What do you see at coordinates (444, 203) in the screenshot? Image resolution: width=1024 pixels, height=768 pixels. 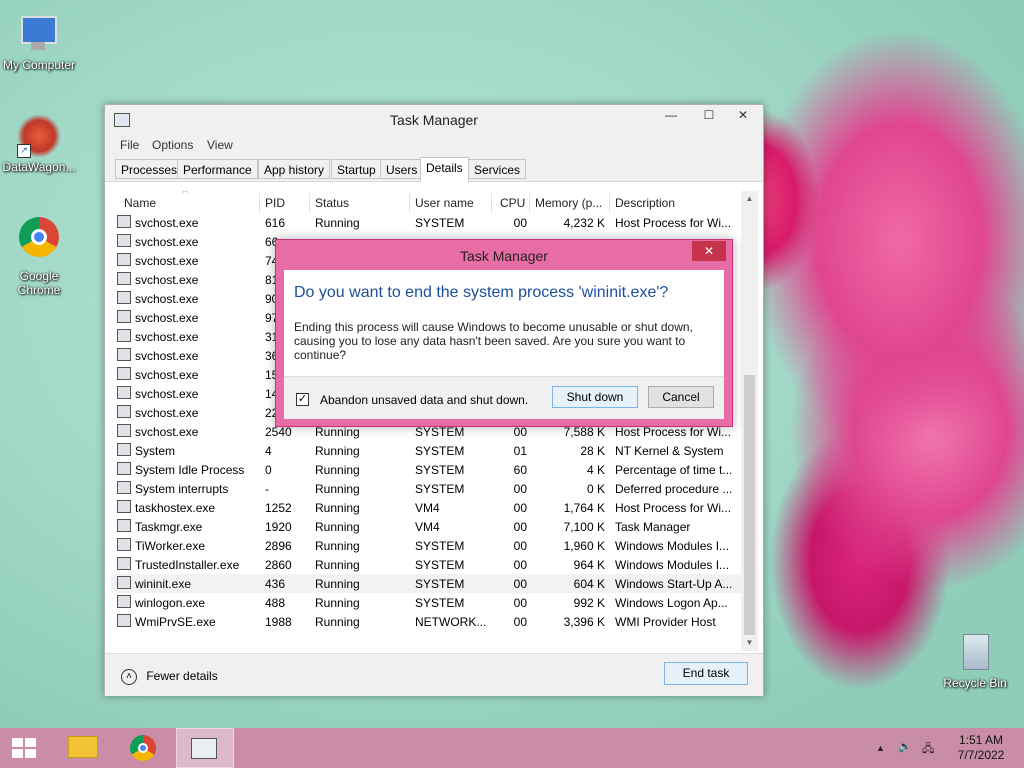 I see `column-user-name: User name` at bounding box center [444, 203].